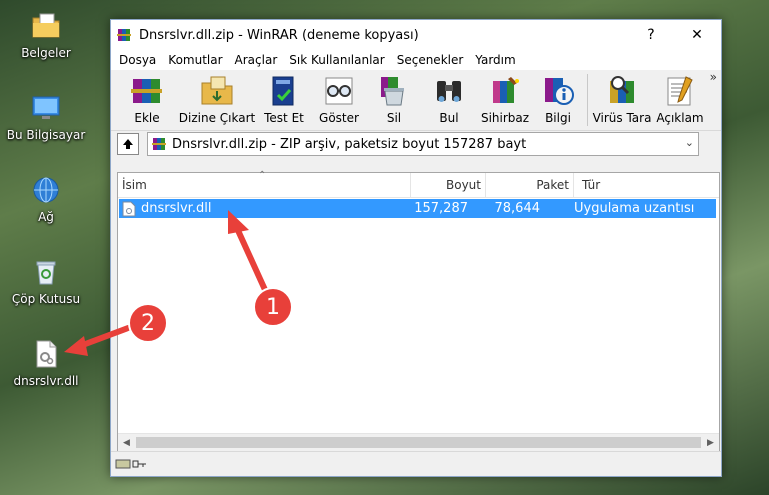  I want to click on toolbar-more-button: », so click(713, 77).